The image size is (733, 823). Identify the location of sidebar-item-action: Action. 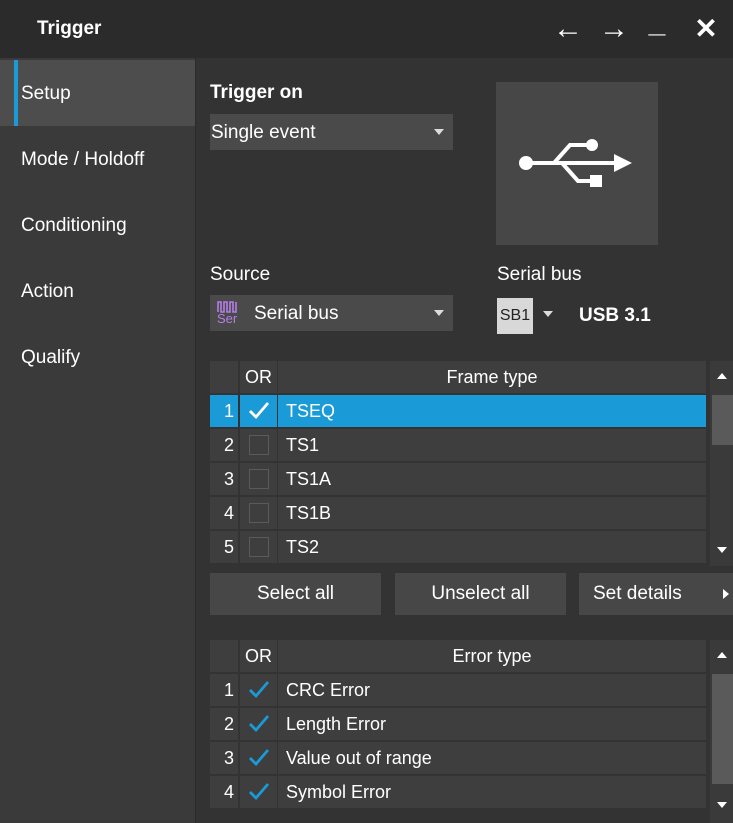
(97, 291).